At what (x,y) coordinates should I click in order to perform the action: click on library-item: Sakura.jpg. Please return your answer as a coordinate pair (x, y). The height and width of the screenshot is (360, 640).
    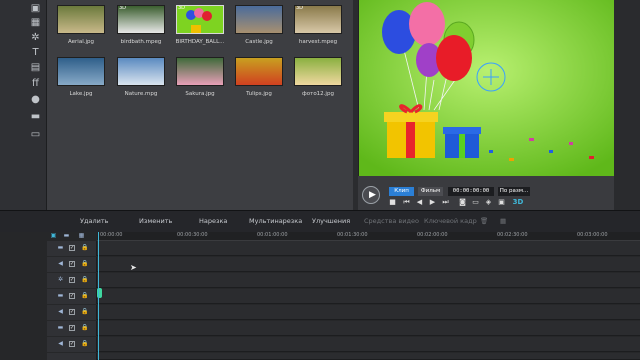
    Looking at the image, I should click on (200, 77).